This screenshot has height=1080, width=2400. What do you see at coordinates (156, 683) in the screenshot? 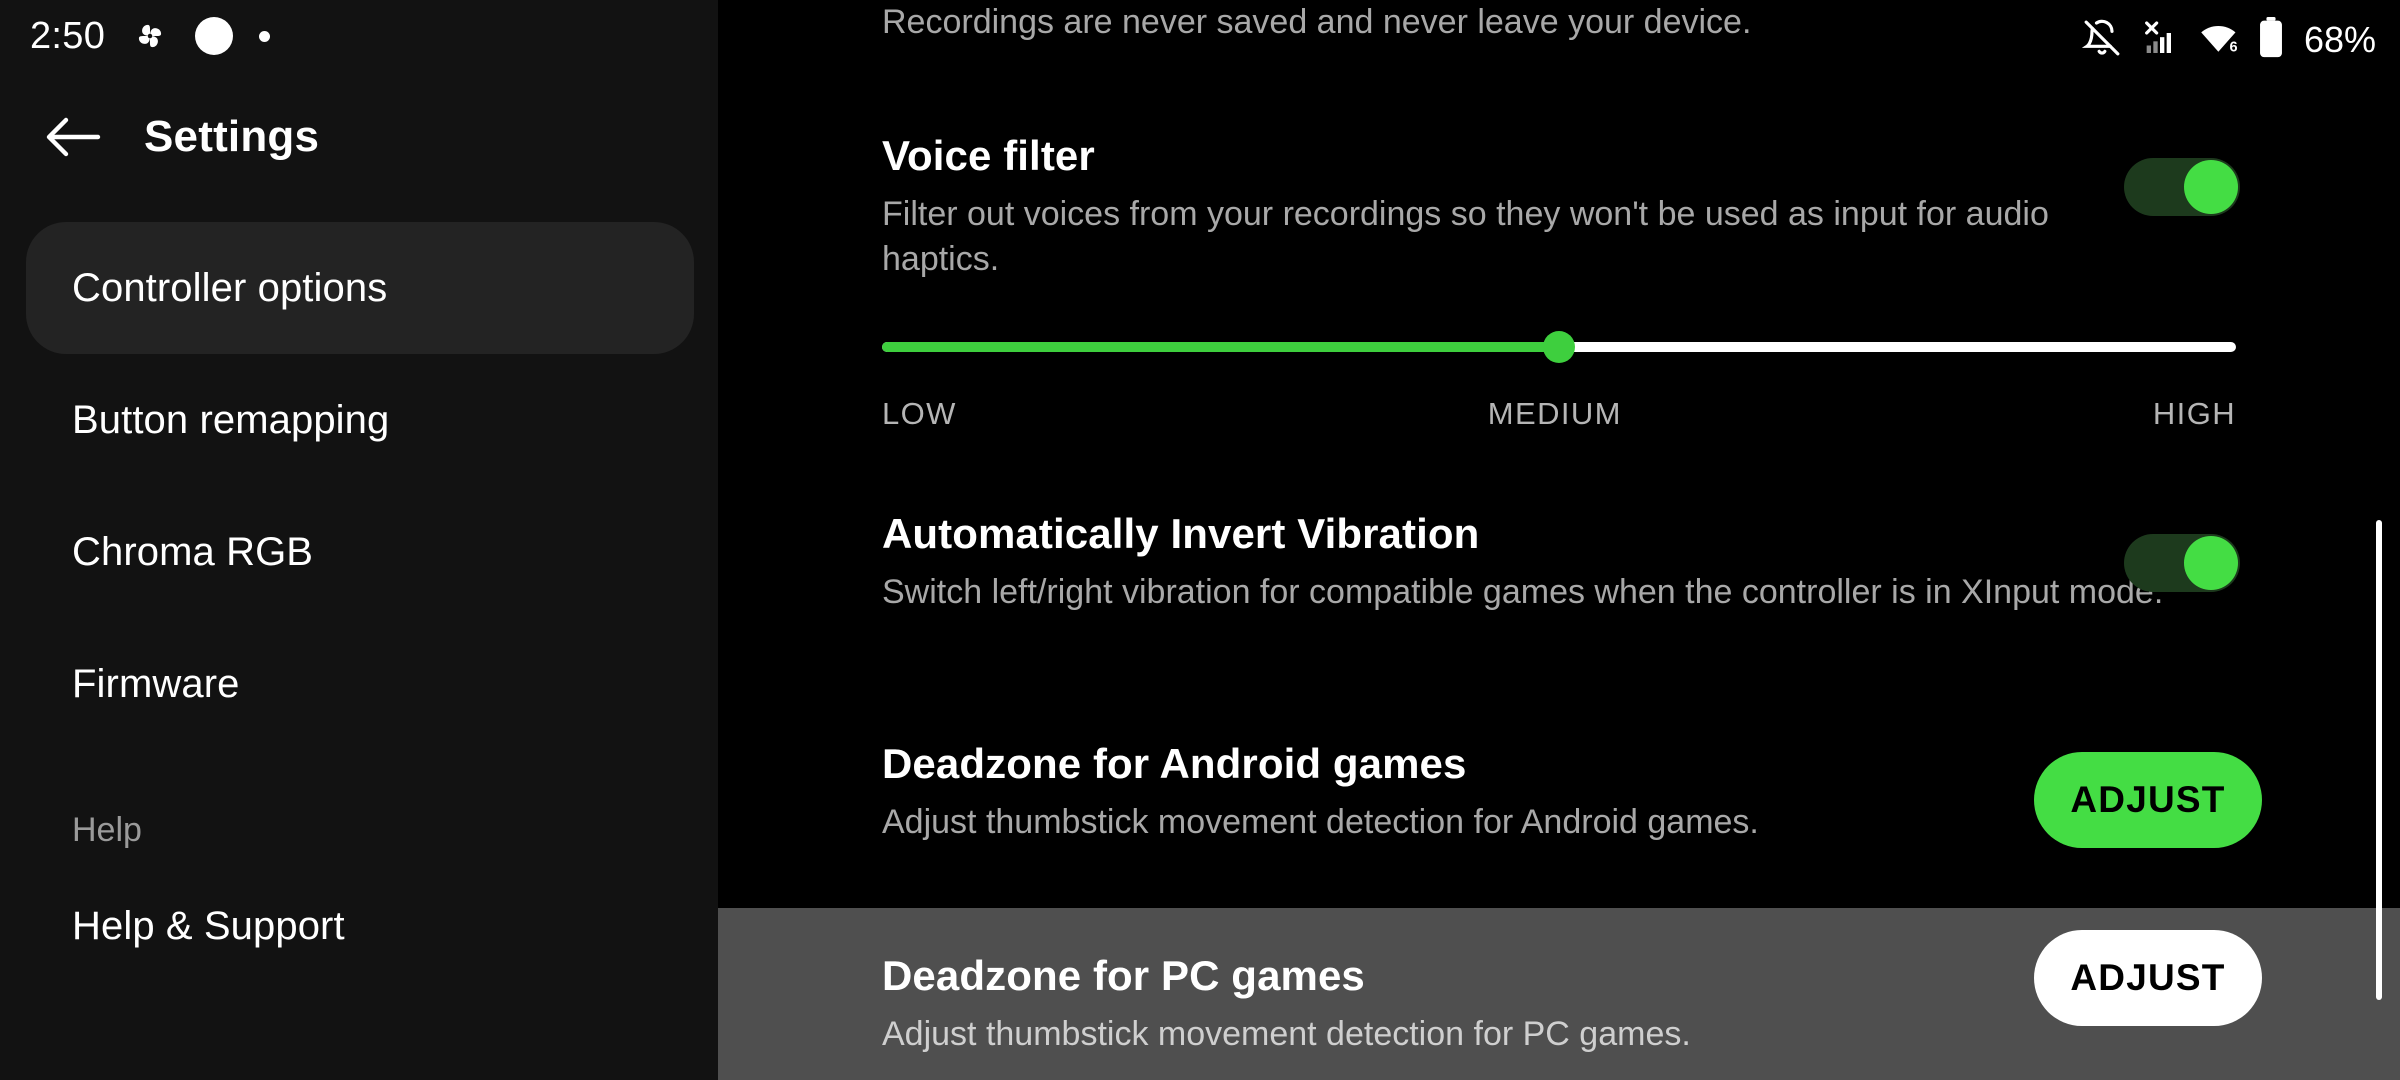
I see `sidebar-item-label: Firmware` at bounding box center [156, 683].